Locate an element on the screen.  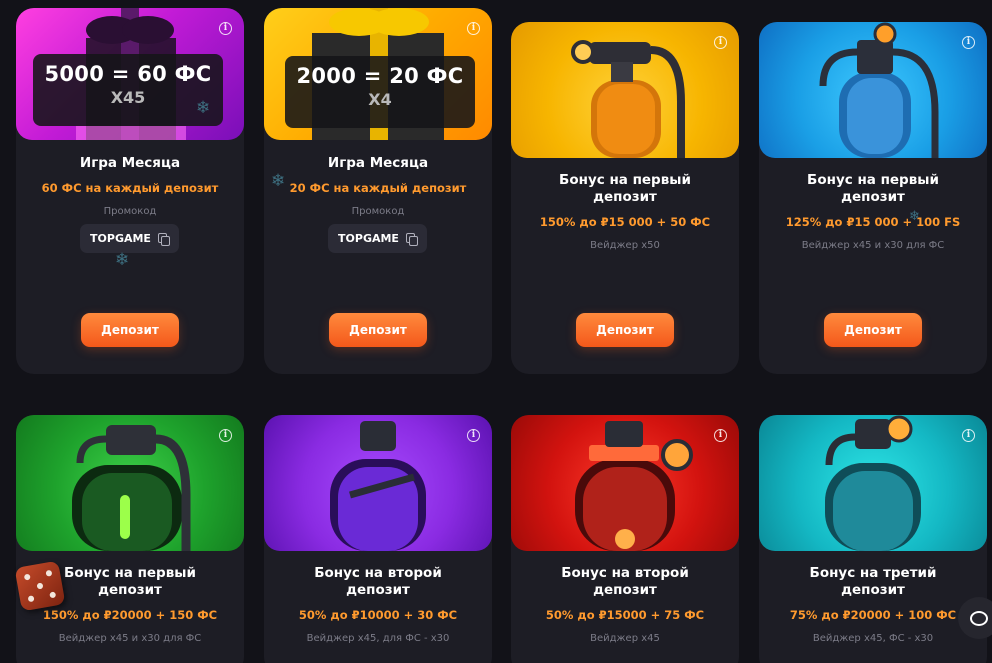
blue-tank-illustration is located at coordinates (879, 90).